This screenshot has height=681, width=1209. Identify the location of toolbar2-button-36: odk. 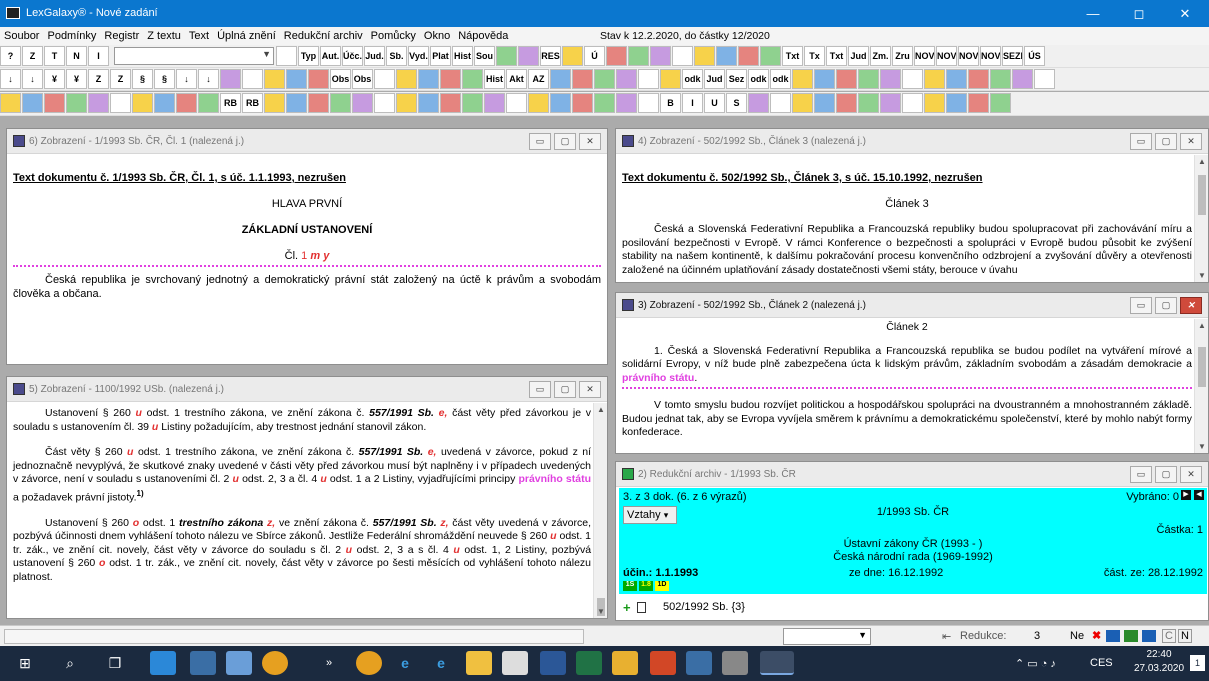
(780, 79).